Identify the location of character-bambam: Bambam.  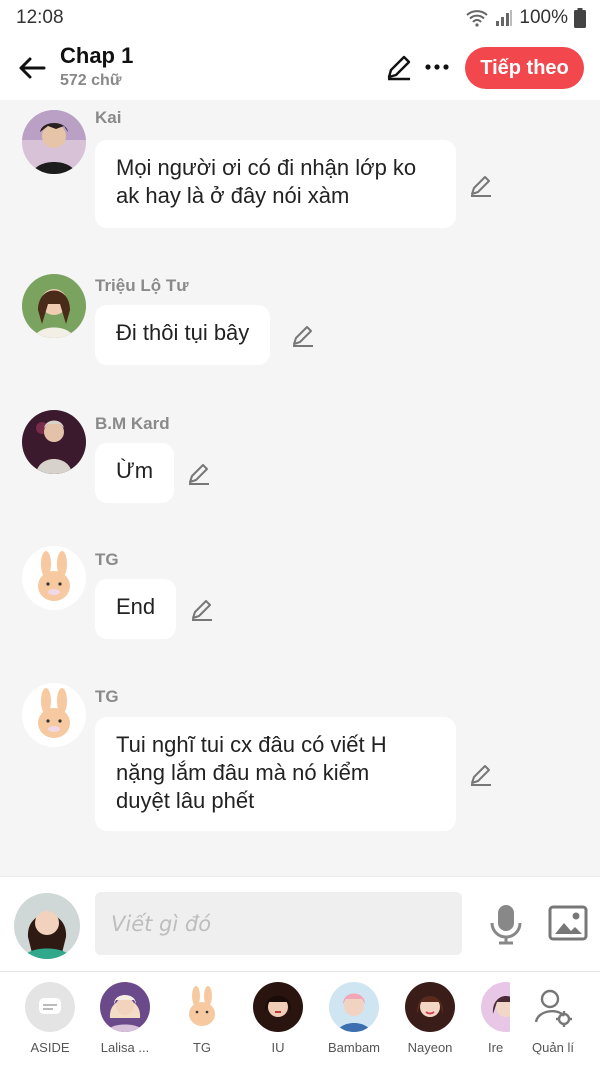
(354, 1022).